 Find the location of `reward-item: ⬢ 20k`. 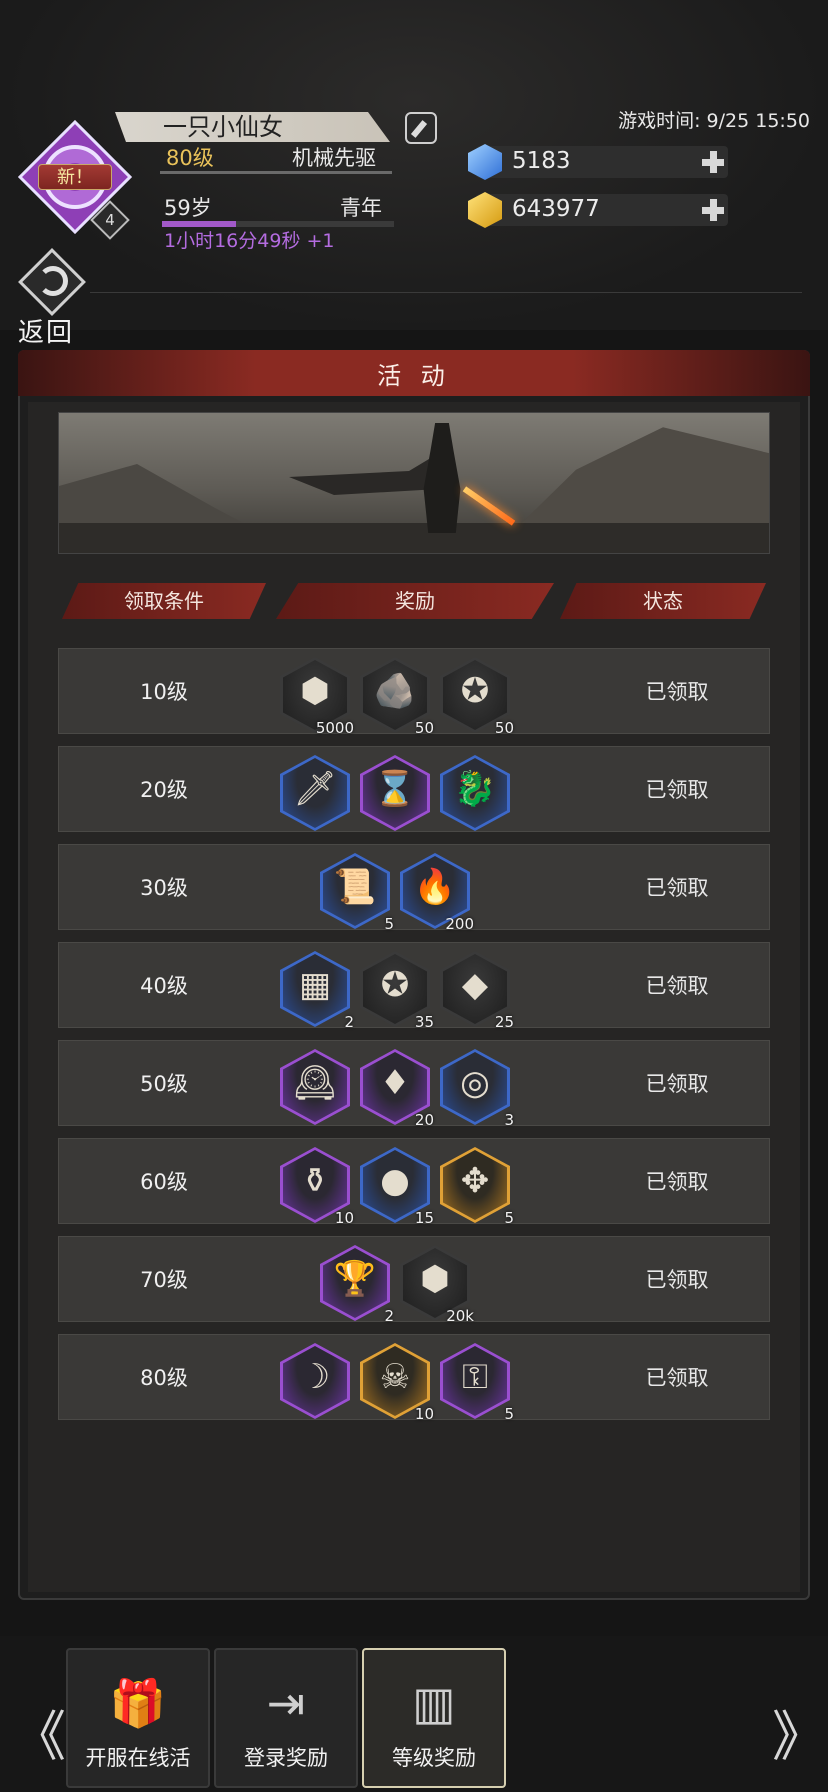

reward-item: ⬢ 20k is located at coordinates (437, 1285).